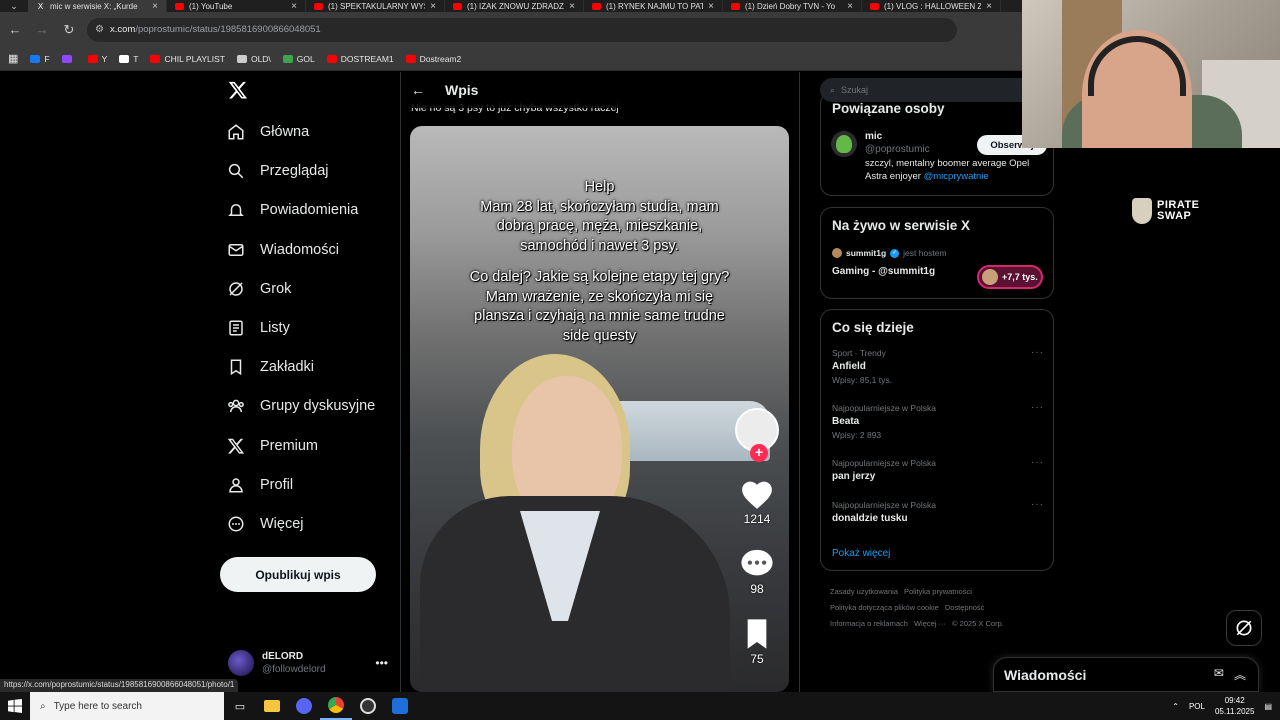 The height and width of the screenshot is (720, 1280). What do you see at coordinates (861, 553) in the screenshot?
I see `show-more-link: Pokaż więcej` at bounding box center [861, 553].